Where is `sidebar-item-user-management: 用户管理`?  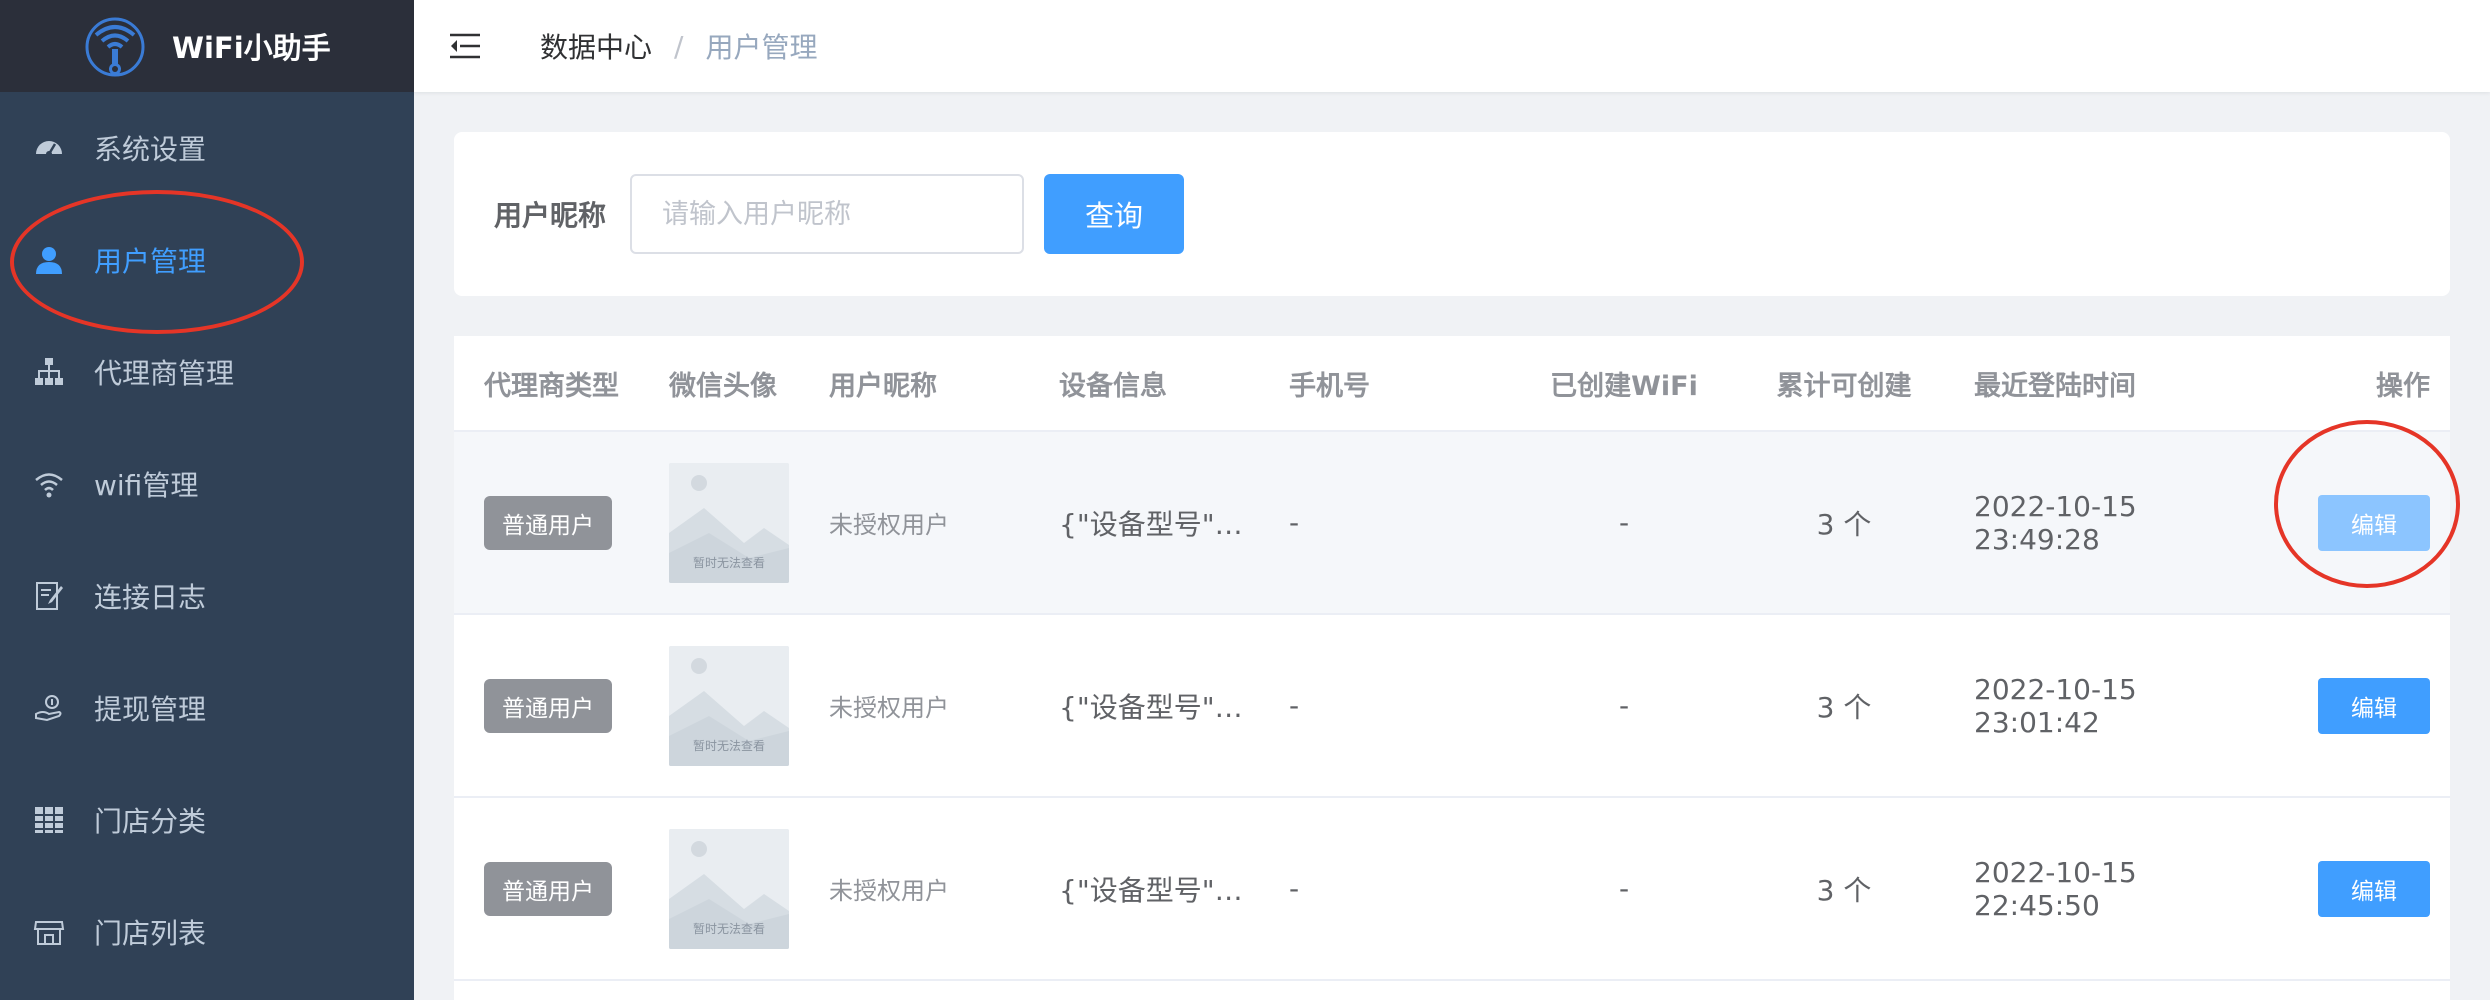 sidebar-item-user-management: 用户管理 is located at coordinates (207, 260).